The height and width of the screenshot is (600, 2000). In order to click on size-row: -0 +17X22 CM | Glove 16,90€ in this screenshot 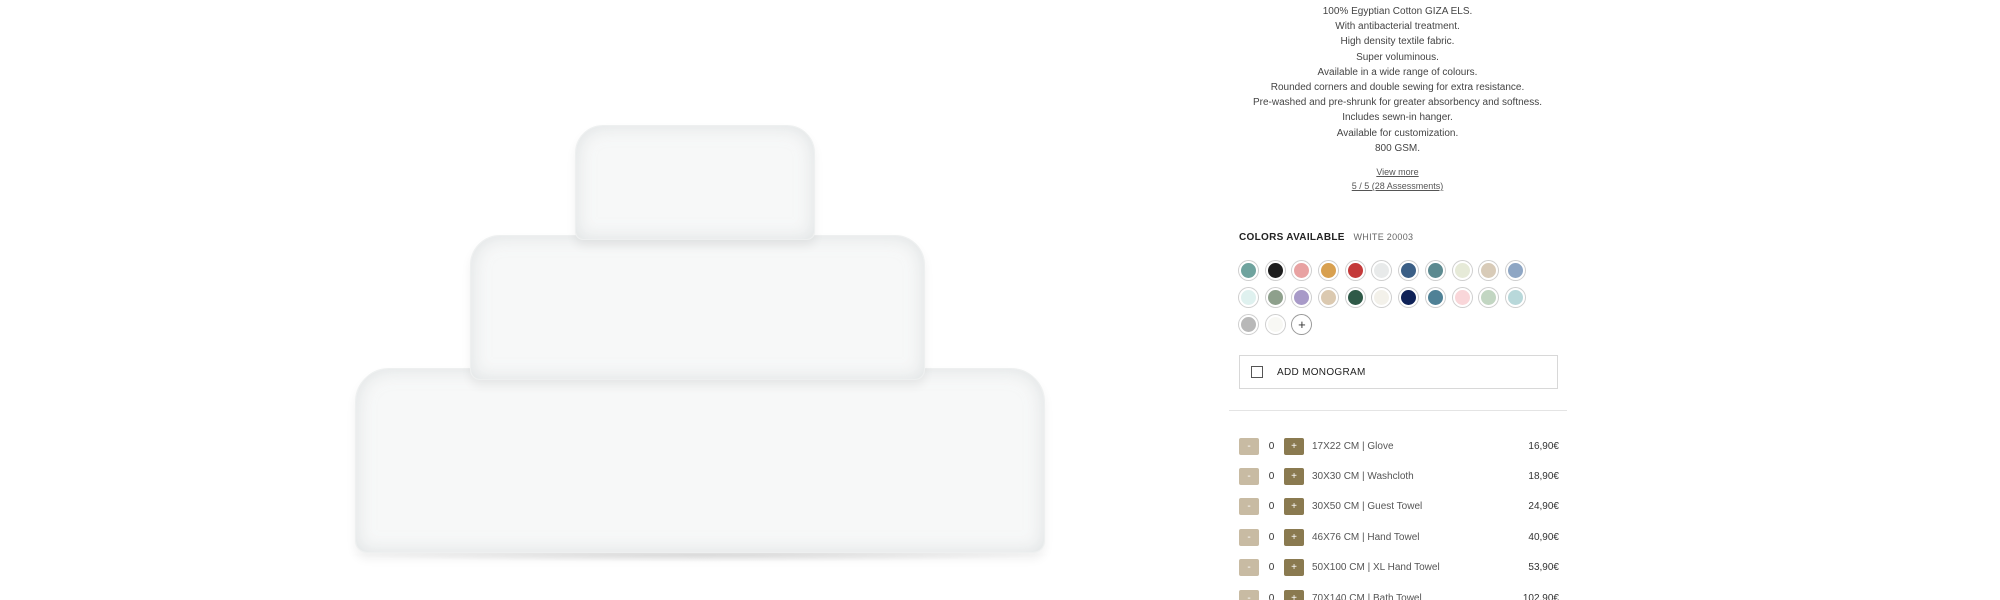, I will do `click(1399, 446)`.